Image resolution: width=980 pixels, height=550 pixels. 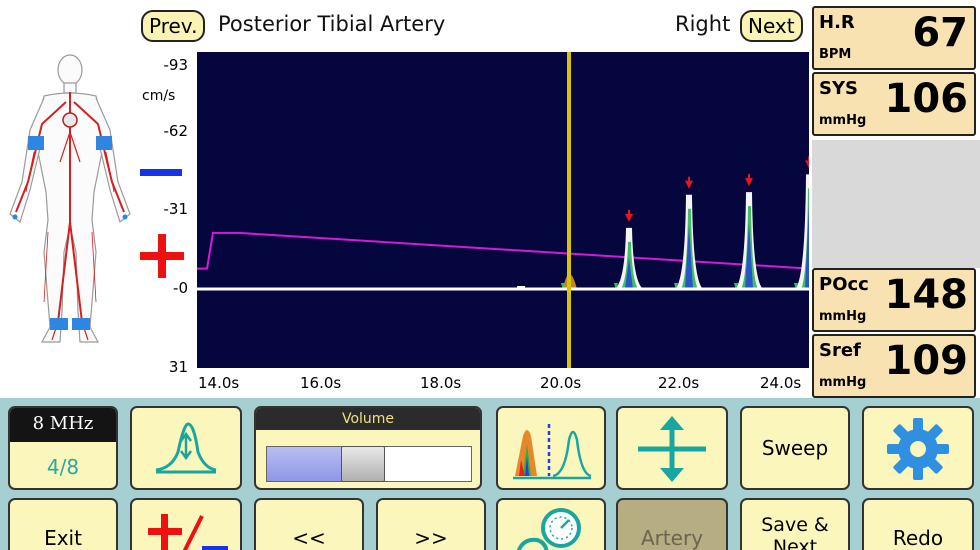 What do you see at coordinates (159, 96) in the screenshot?
I see `y-axis-unit: cm/s` at bounding box center [159, 96].